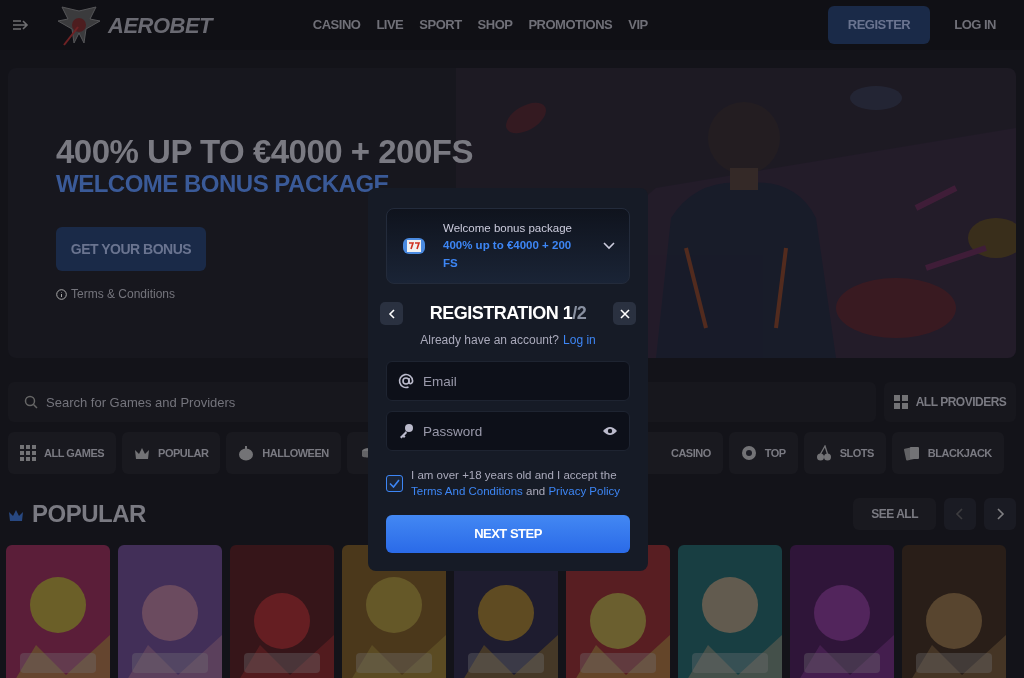  What do you see at coordinates (494, 313) in the screenshot?
I see `dialog-title: REGISTRATION` at bounding box center [494, 313].